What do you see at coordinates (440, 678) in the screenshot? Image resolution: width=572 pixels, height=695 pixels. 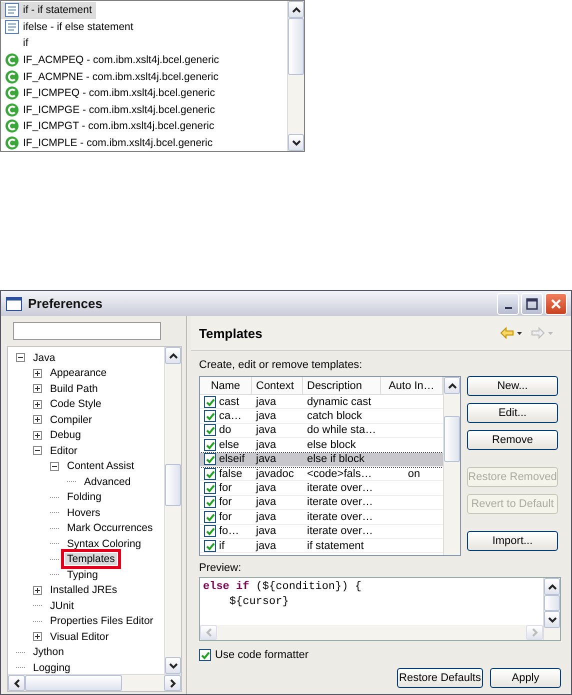 I see `button: Restore Defaults` at bounding box center [440, 678].